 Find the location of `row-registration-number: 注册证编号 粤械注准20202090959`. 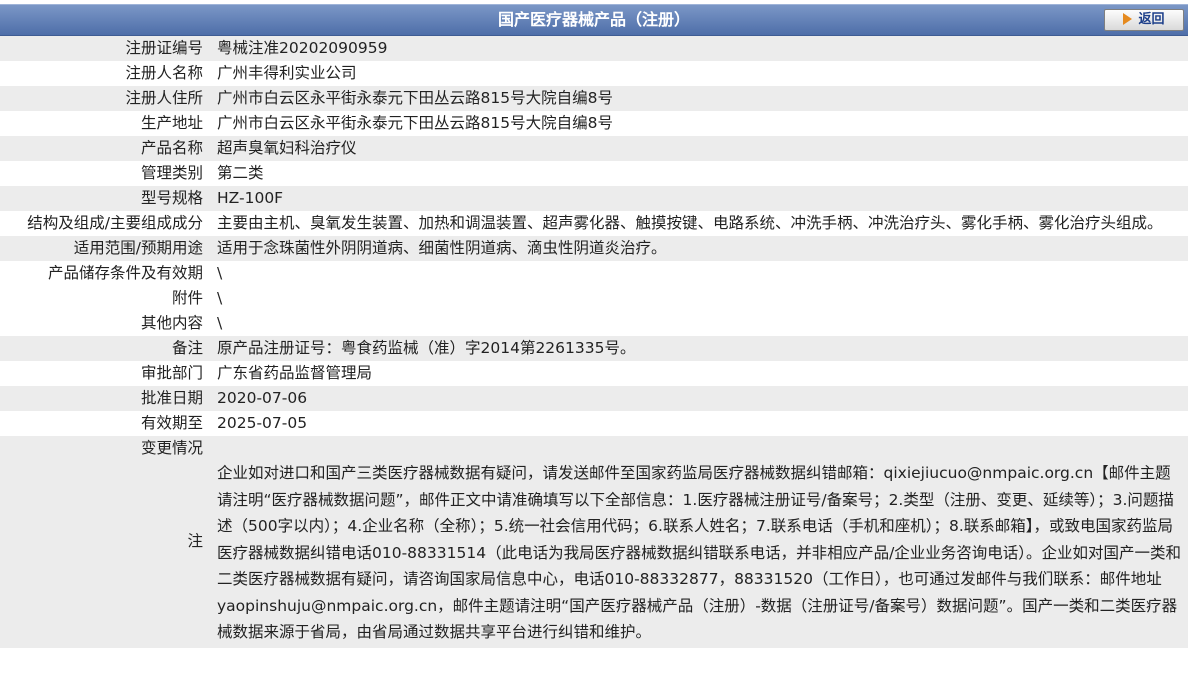

row-registration-number: 注册证编号 粤械注准20202090959 is located at coordinates (594, 48).